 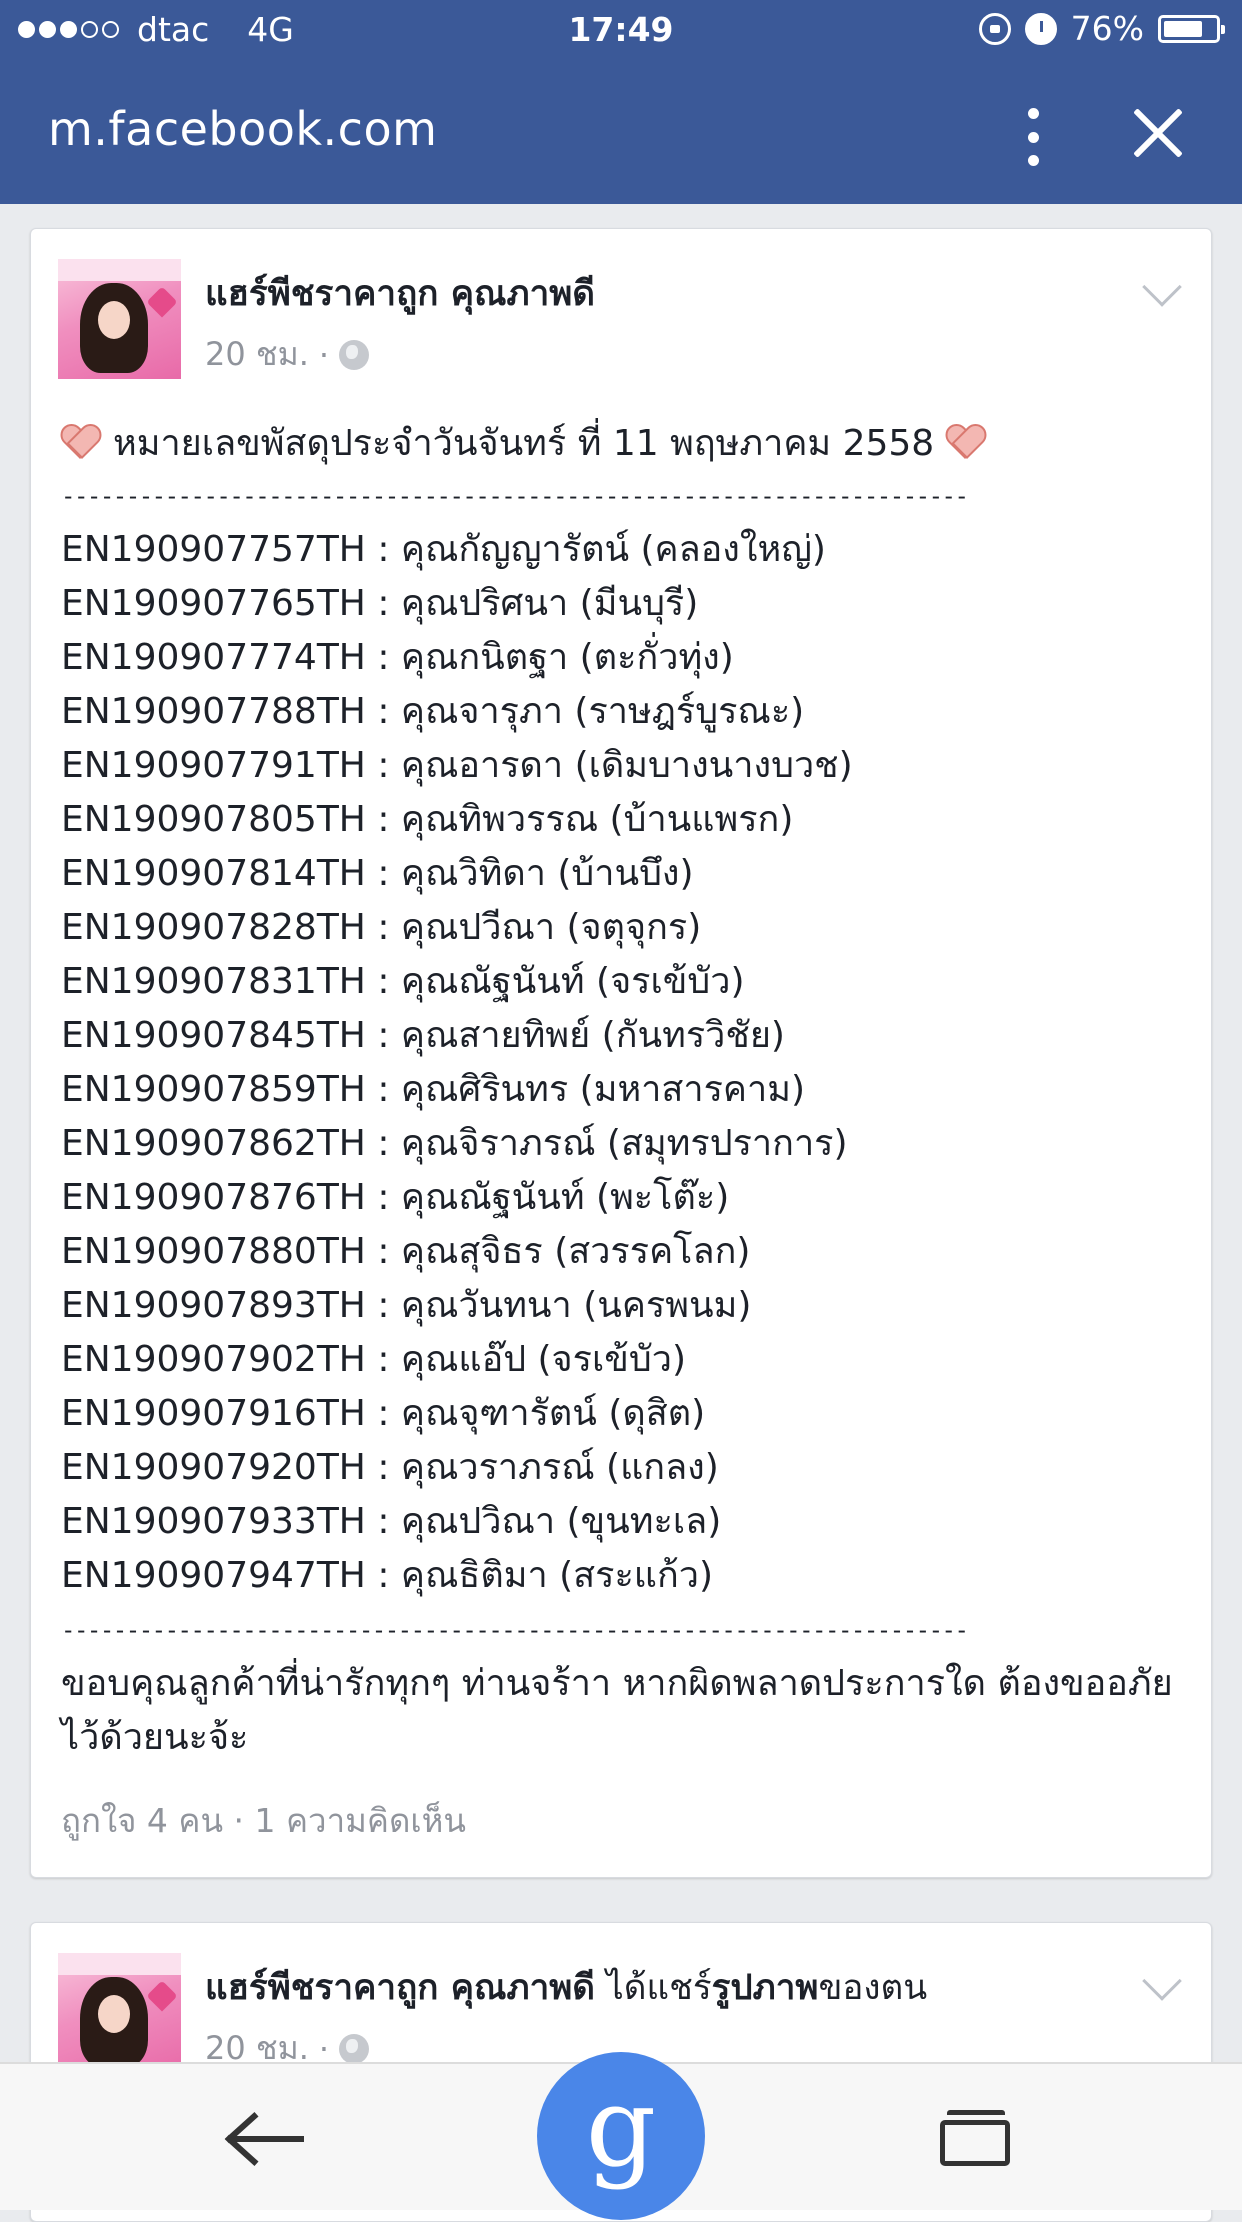 I want to click on parcel-item: EN190907788TH : คุณจารุภา (ราษฎร์บูรณะ), so click(x=433, y=711).